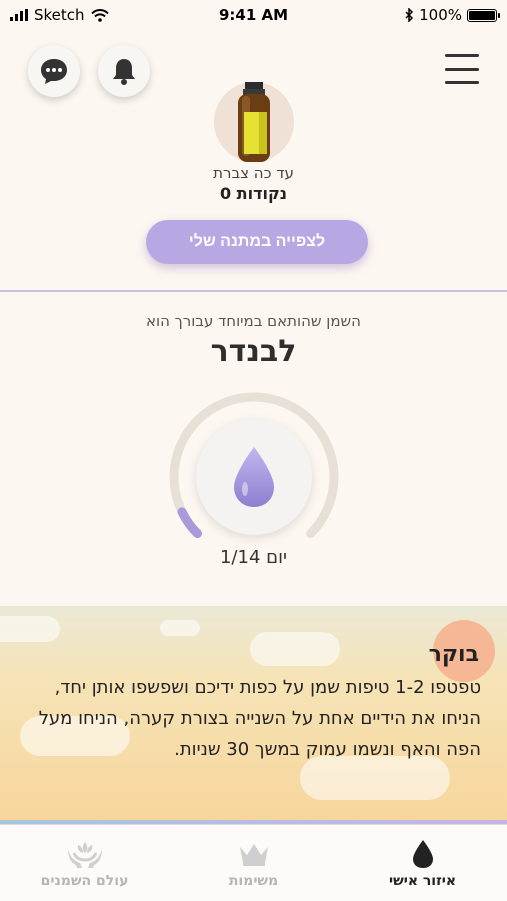 This screenshot has width=507, height=901. I want to click on view-gift-button: לצפייה במתנה שלי, so click(257, 242).